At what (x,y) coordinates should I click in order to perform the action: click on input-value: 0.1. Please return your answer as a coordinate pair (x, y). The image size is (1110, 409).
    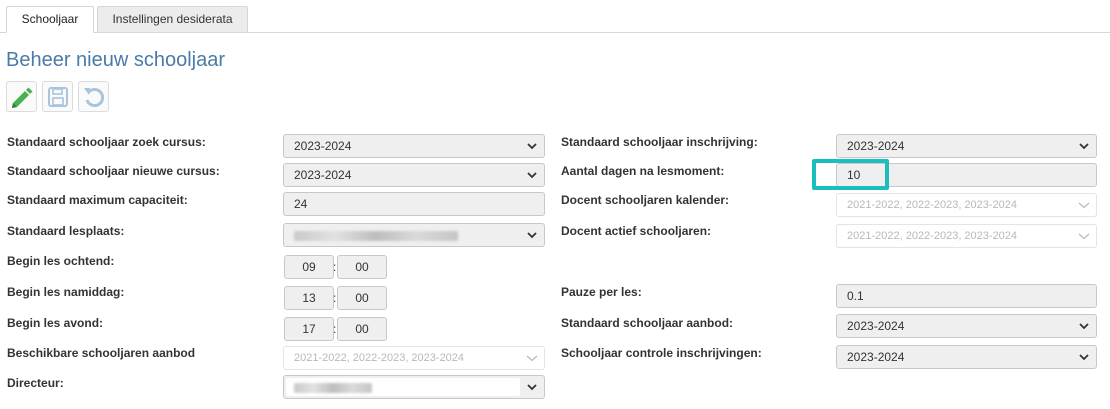
    Looking at the image, I should click on (855, 296).